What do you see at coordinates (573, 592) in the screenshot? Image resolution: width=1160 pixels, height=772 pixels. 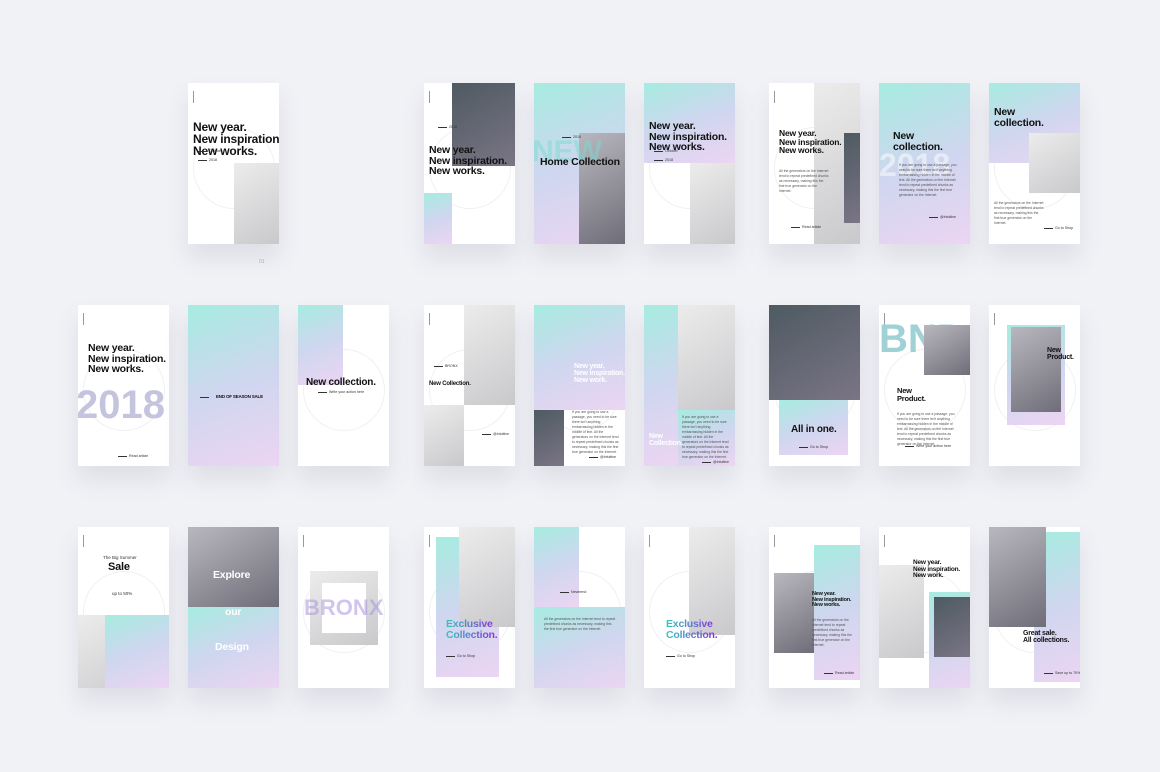 I see `caption: Newtrend` at bounding box center [573, 592].